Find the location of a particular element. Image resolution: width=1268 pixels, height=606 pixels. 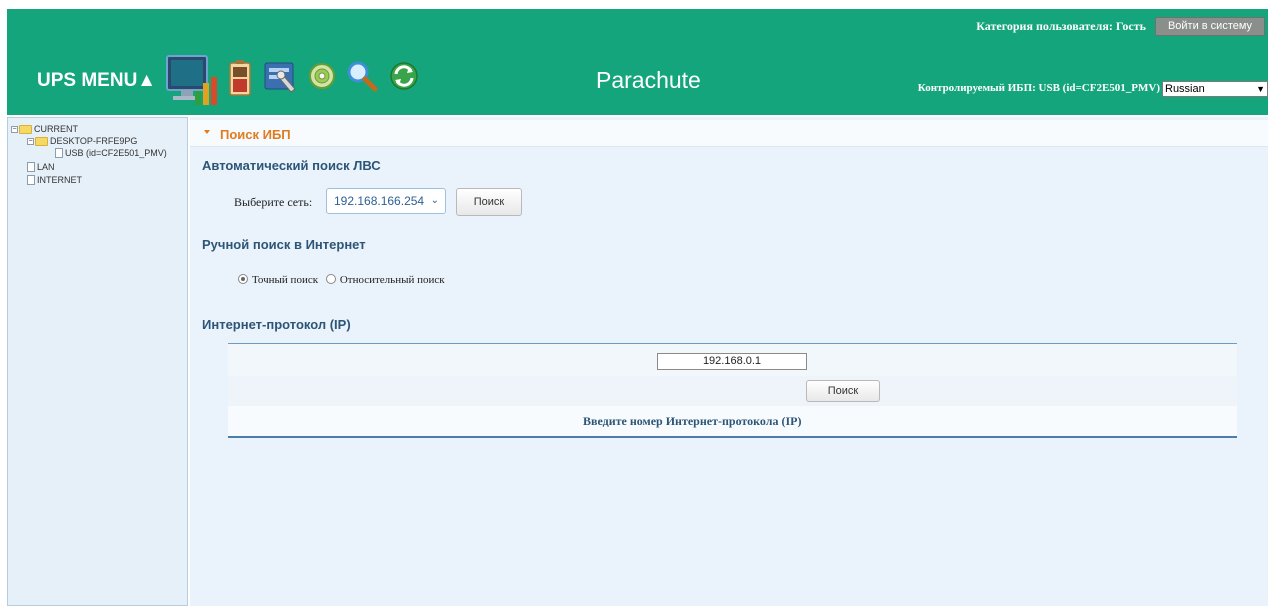

network-value: 192.168.166.254 is located at coordinates (379, 201).